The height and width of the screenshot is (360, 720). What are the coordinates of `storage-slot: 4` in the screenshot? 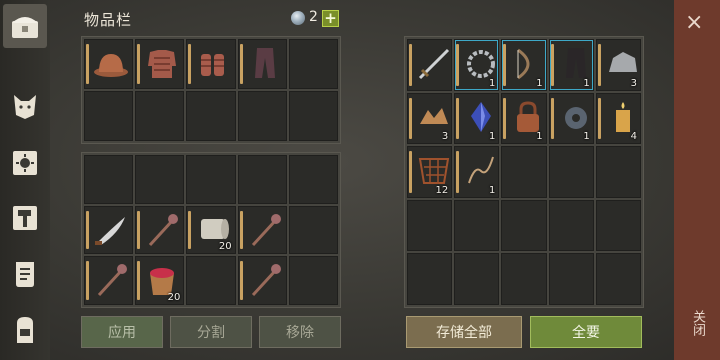 It's located at (618, 118).